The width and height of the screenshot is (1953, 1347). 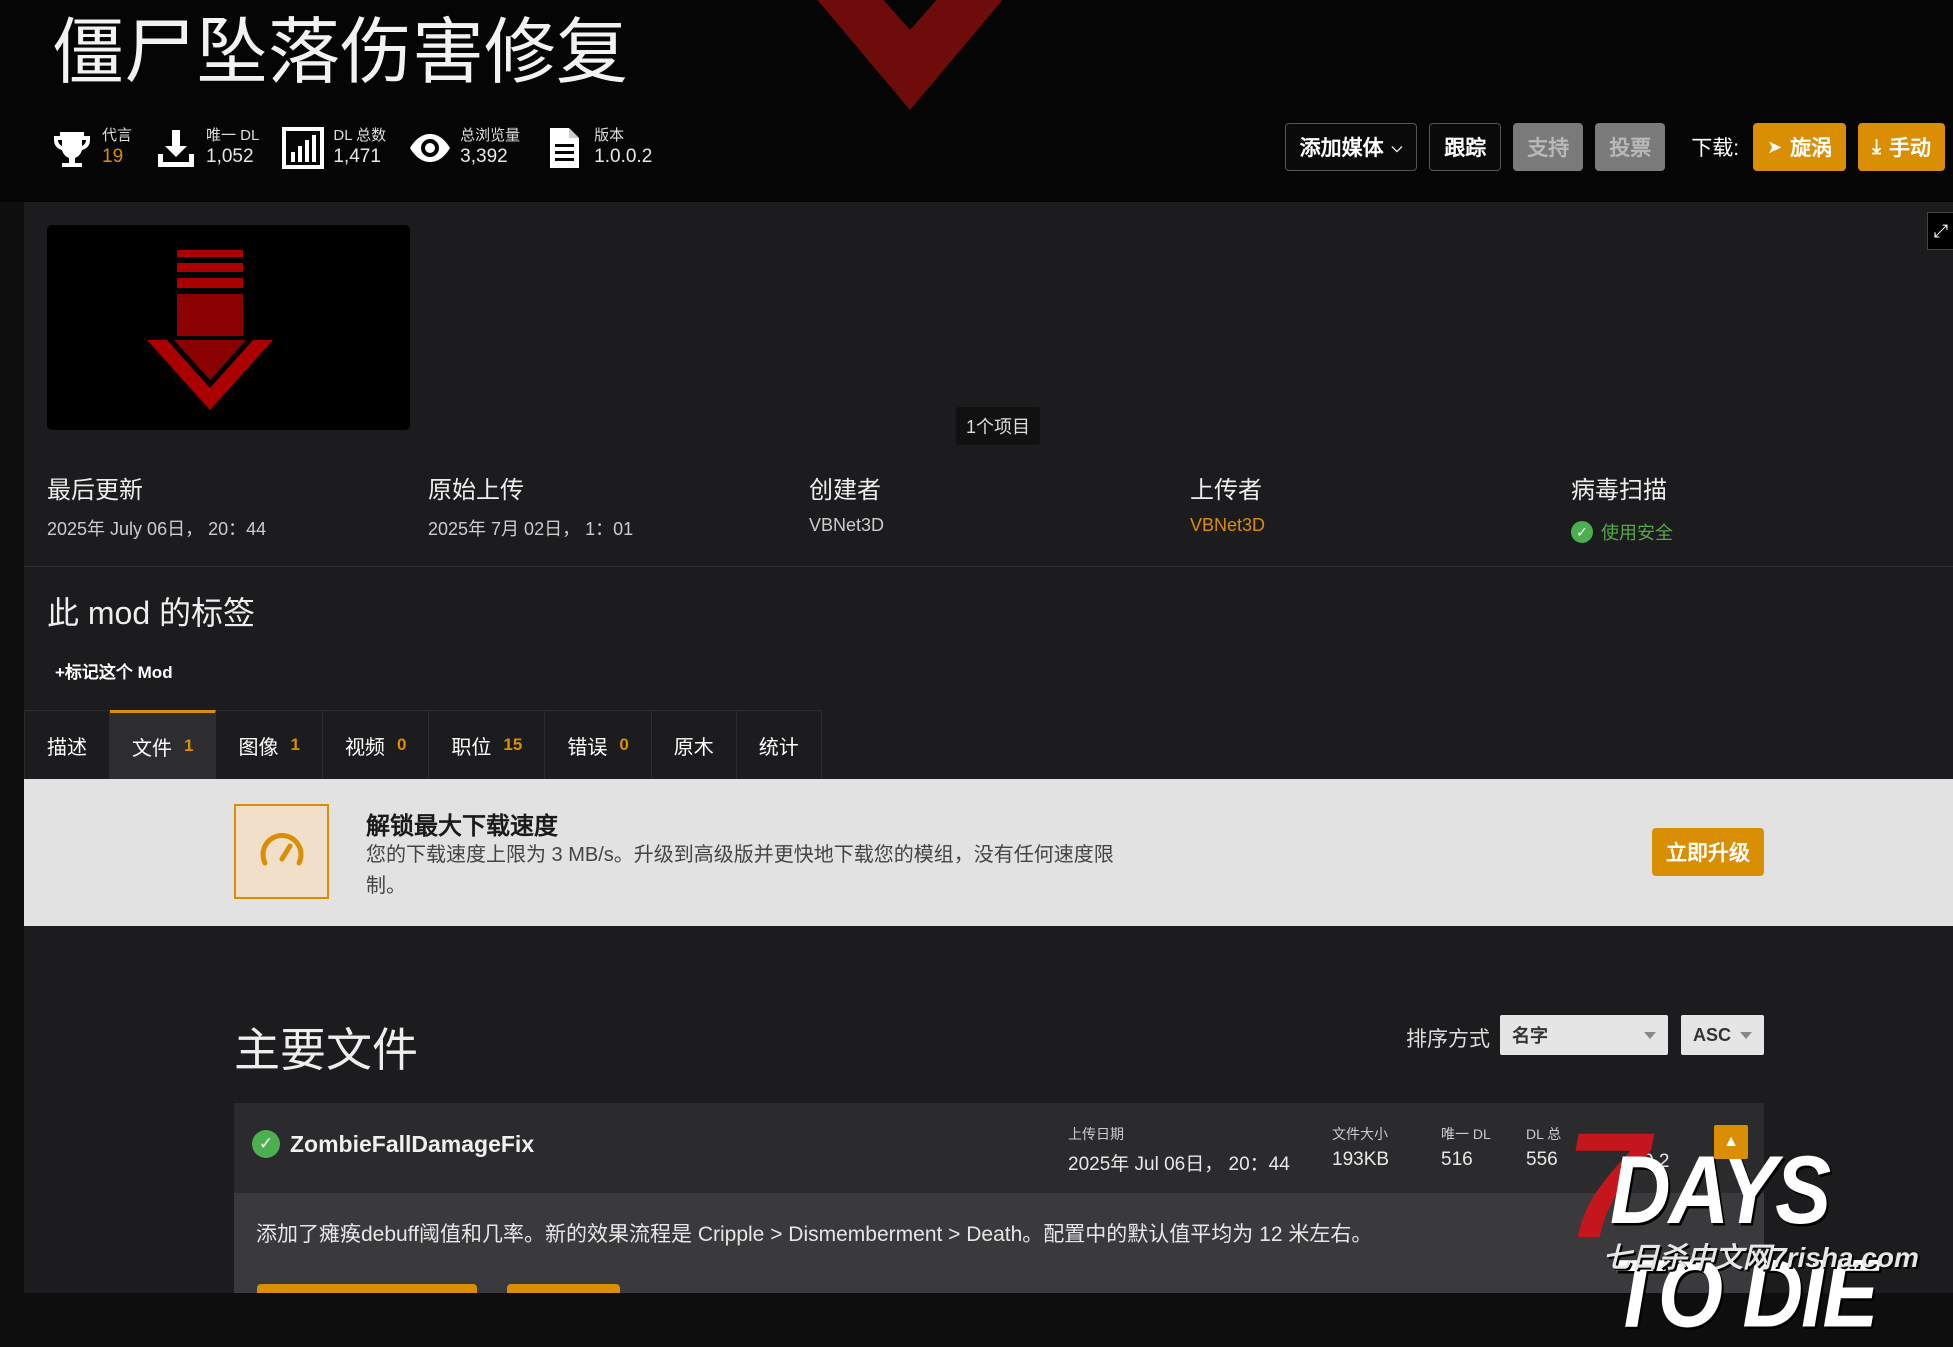 I want to click on meta-uploader: 上传者 VBNet3D, so click(x=1227, y=503).